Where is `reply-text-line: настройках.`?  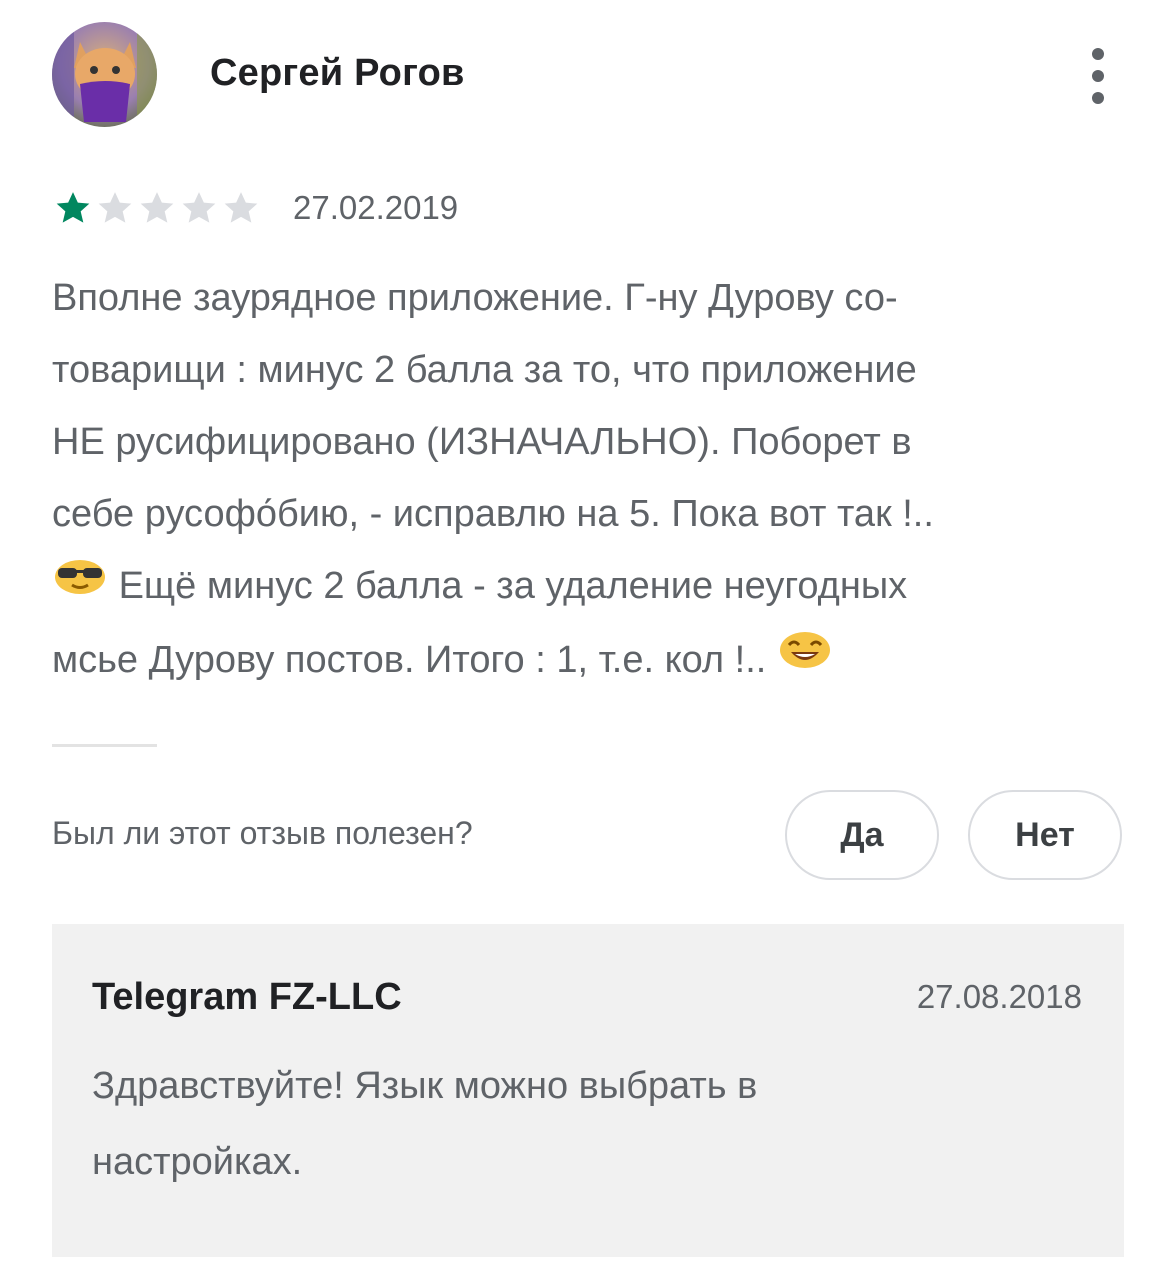 reply-text-line: настройках. is located at coordinates (197, 1162).